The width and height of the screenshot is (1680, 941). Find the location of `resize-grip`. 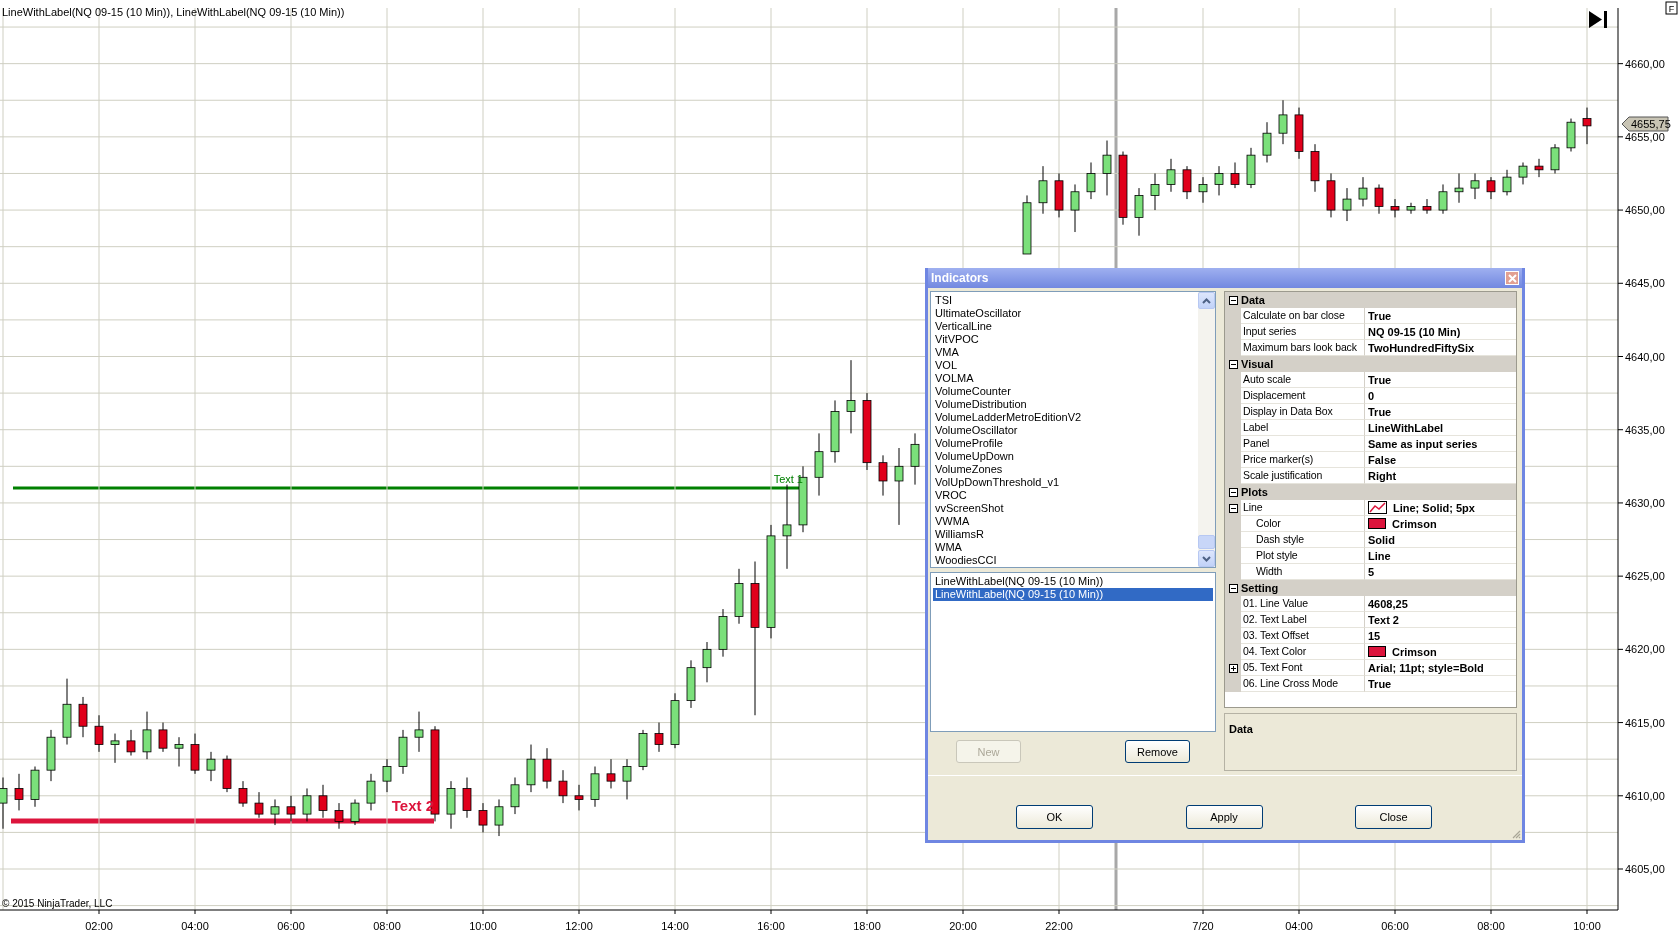

resize-grip is located at coordinates (1516, 834).